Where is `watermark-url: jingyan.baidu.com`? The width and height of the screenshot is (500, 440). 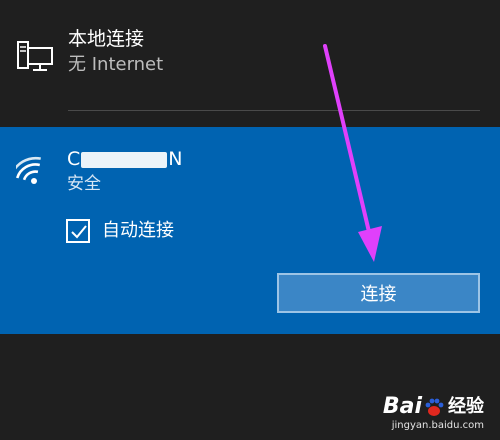 watermark-url: jingyan.baidu.com is located at coordinates (437, 425).